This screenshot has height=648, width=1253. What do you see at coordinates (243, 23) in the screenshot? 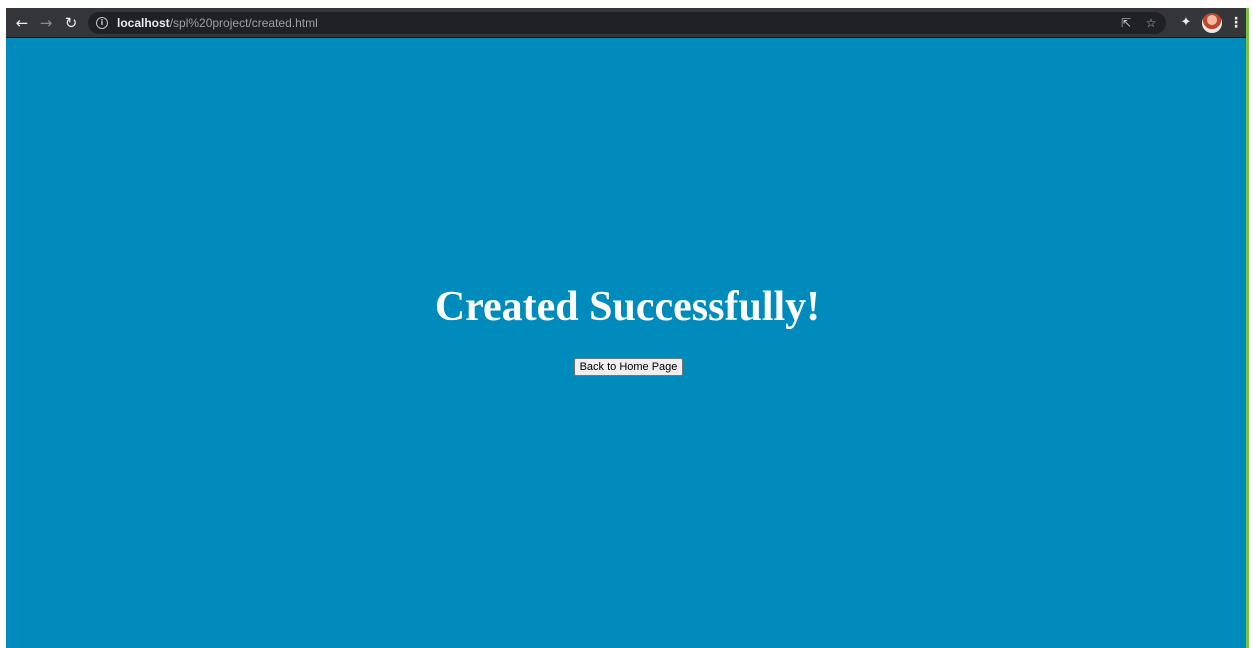
I see `url-path: /spl%20project/created.html` at bounding box center [243, 23].